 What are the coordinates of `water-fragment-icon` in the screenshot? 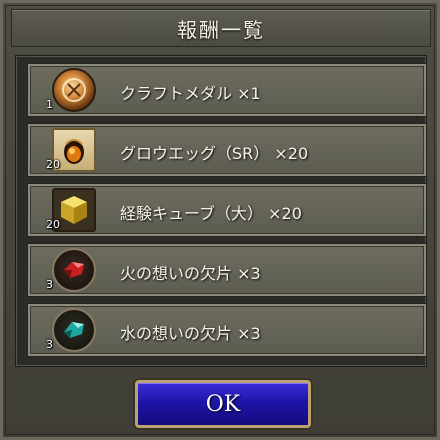 It's located at (74, 330).